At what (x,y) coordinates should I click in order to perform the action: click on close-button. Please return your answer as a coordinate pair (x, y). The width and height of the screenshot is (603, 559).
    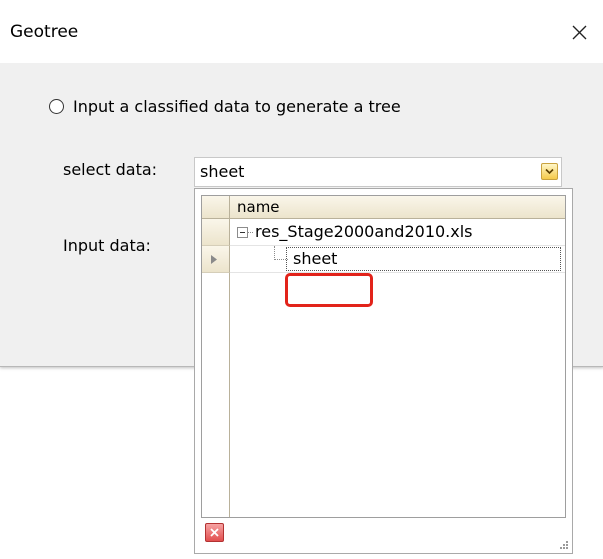
    Looking at the image, I should click on (579, 32).